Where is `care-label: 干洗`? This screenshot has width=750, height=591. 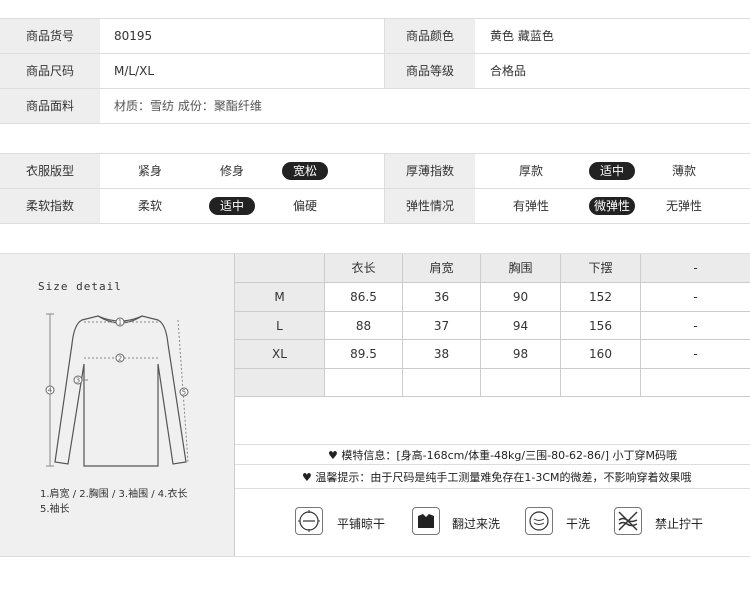 care-label: 干洗 is located at coordinates (578, 524).